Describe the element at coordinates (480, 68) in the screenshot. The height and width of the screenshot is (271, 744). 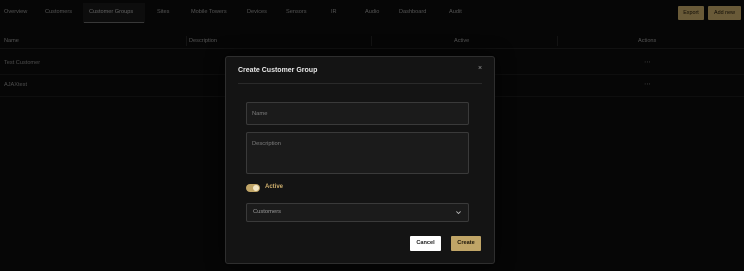
I see `close-icon: ×` at that location.